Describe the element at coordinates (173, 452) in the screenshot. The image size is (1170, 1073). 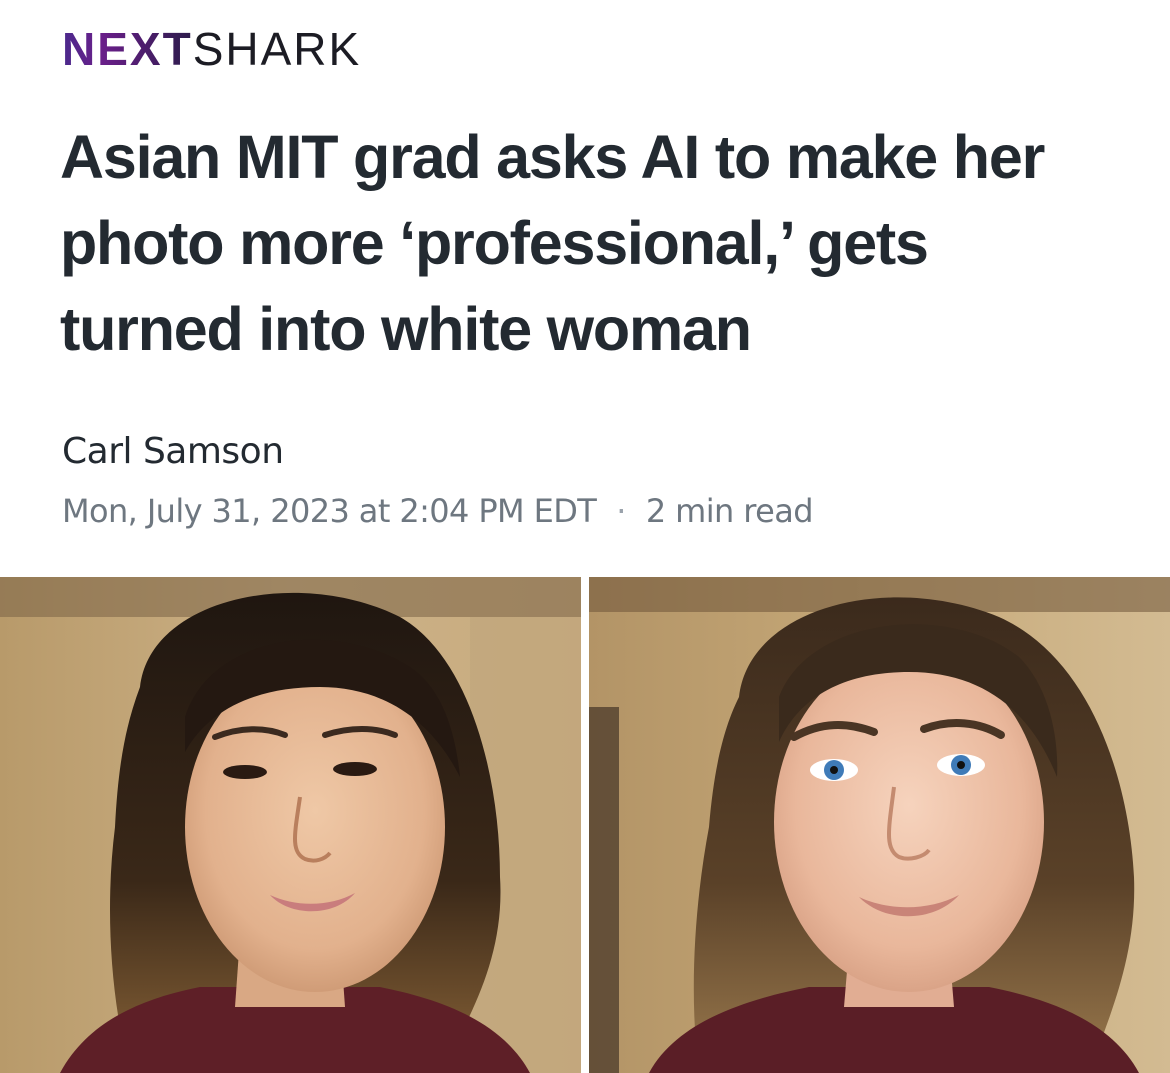
I see `author-name: Carl Samson` at that location.